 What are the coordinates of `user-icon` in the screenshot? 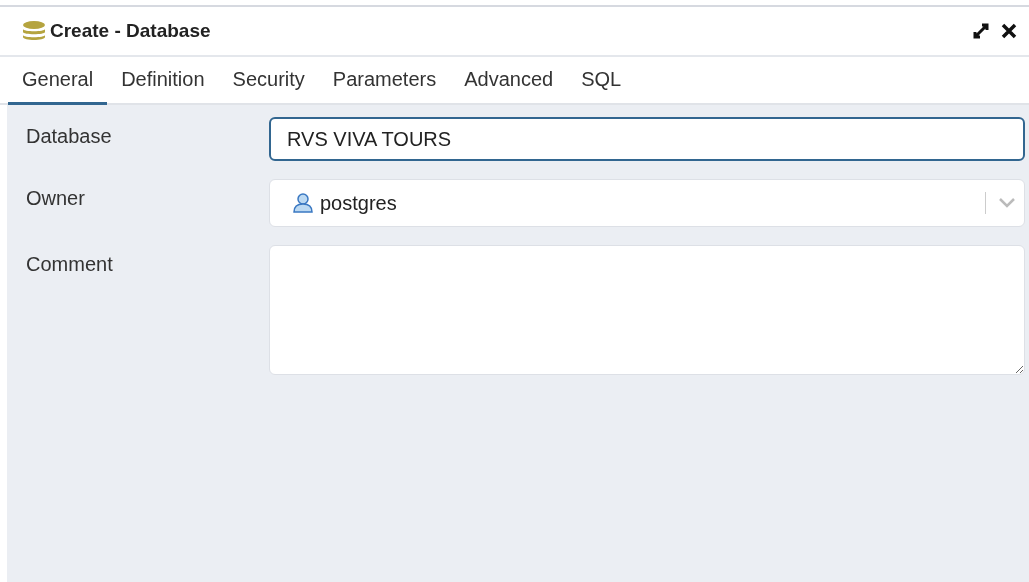 It's located at (303, 203).